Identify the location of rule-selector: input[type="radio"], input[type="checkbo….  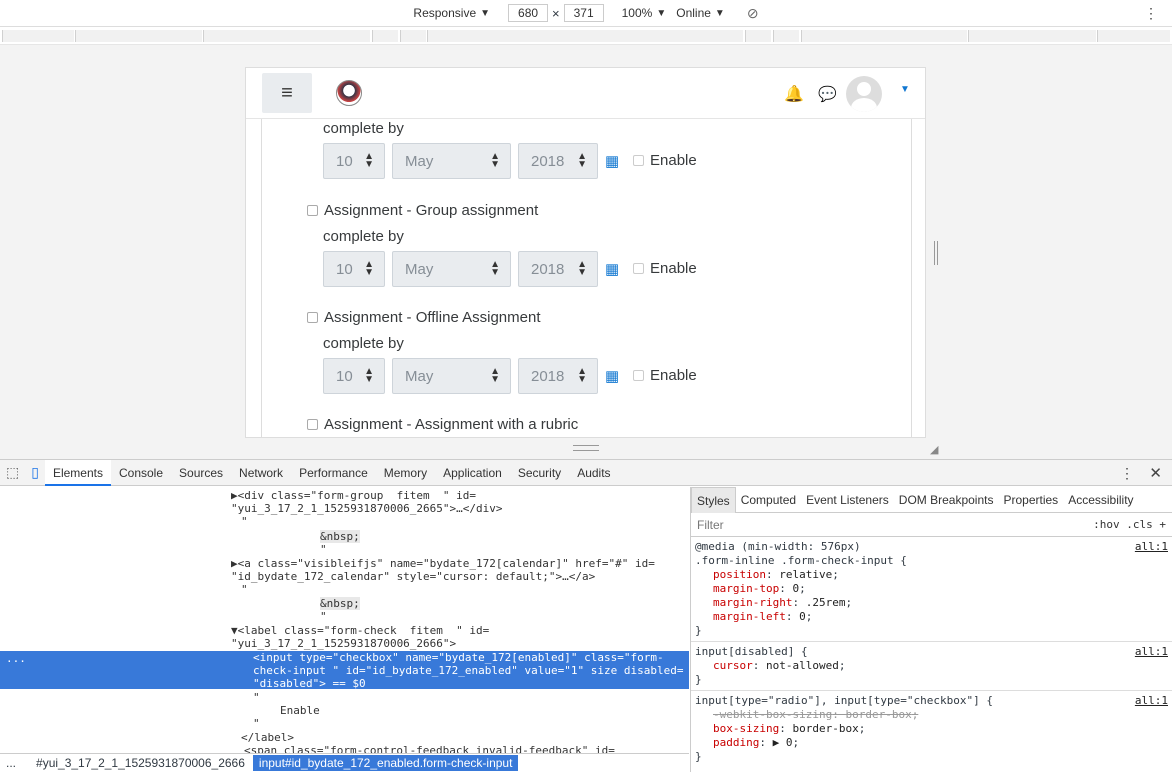
(931, 701).